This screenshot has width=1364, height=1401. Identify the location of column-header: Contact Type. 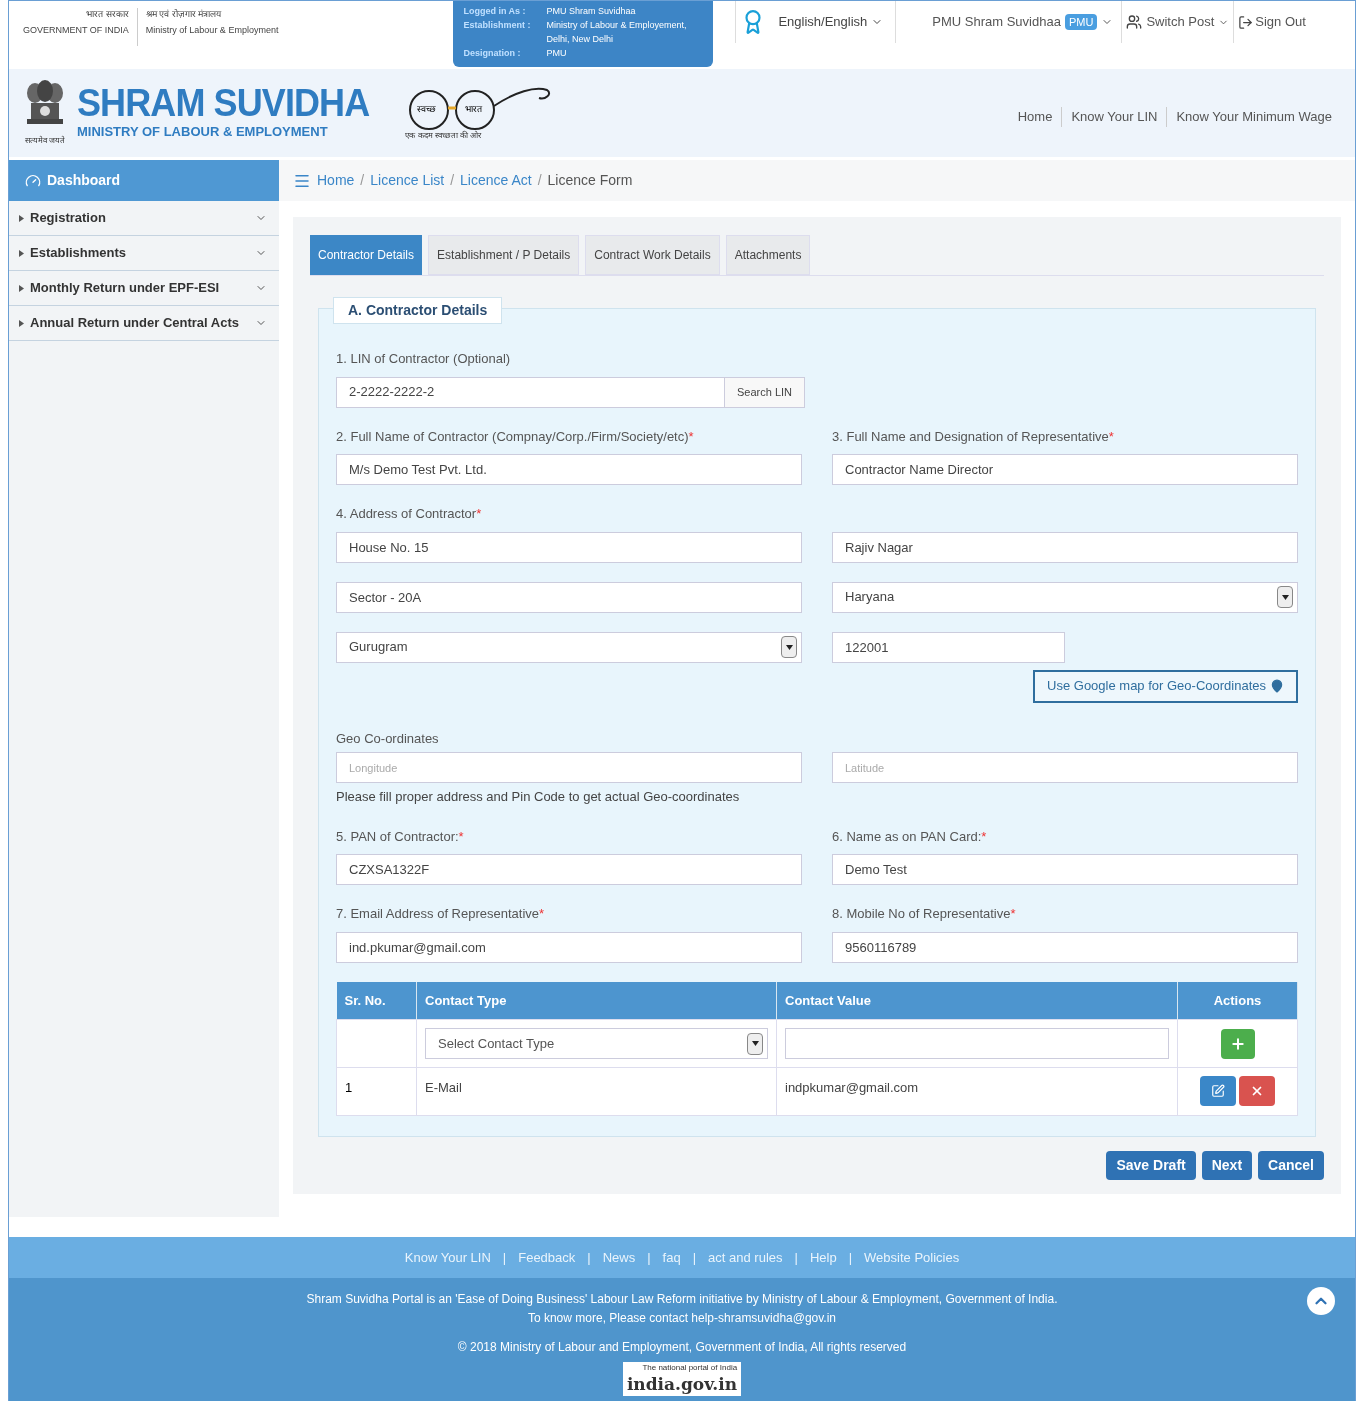
(596, 1000).